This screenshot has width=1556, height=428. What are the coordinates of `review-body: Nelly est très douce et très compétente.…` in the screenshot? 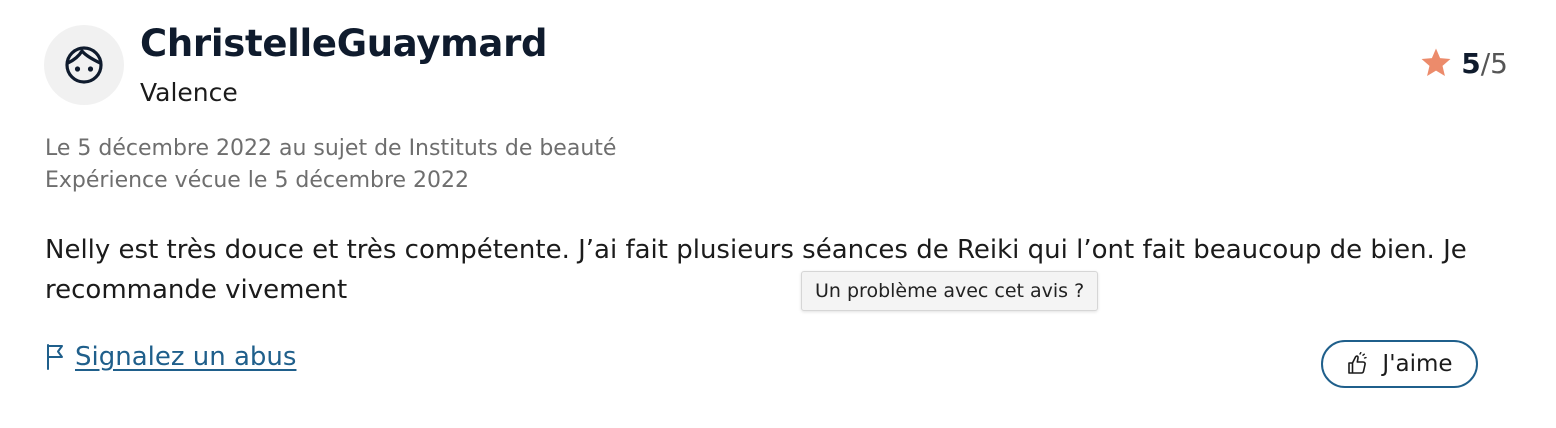 It's located at (756, 270).